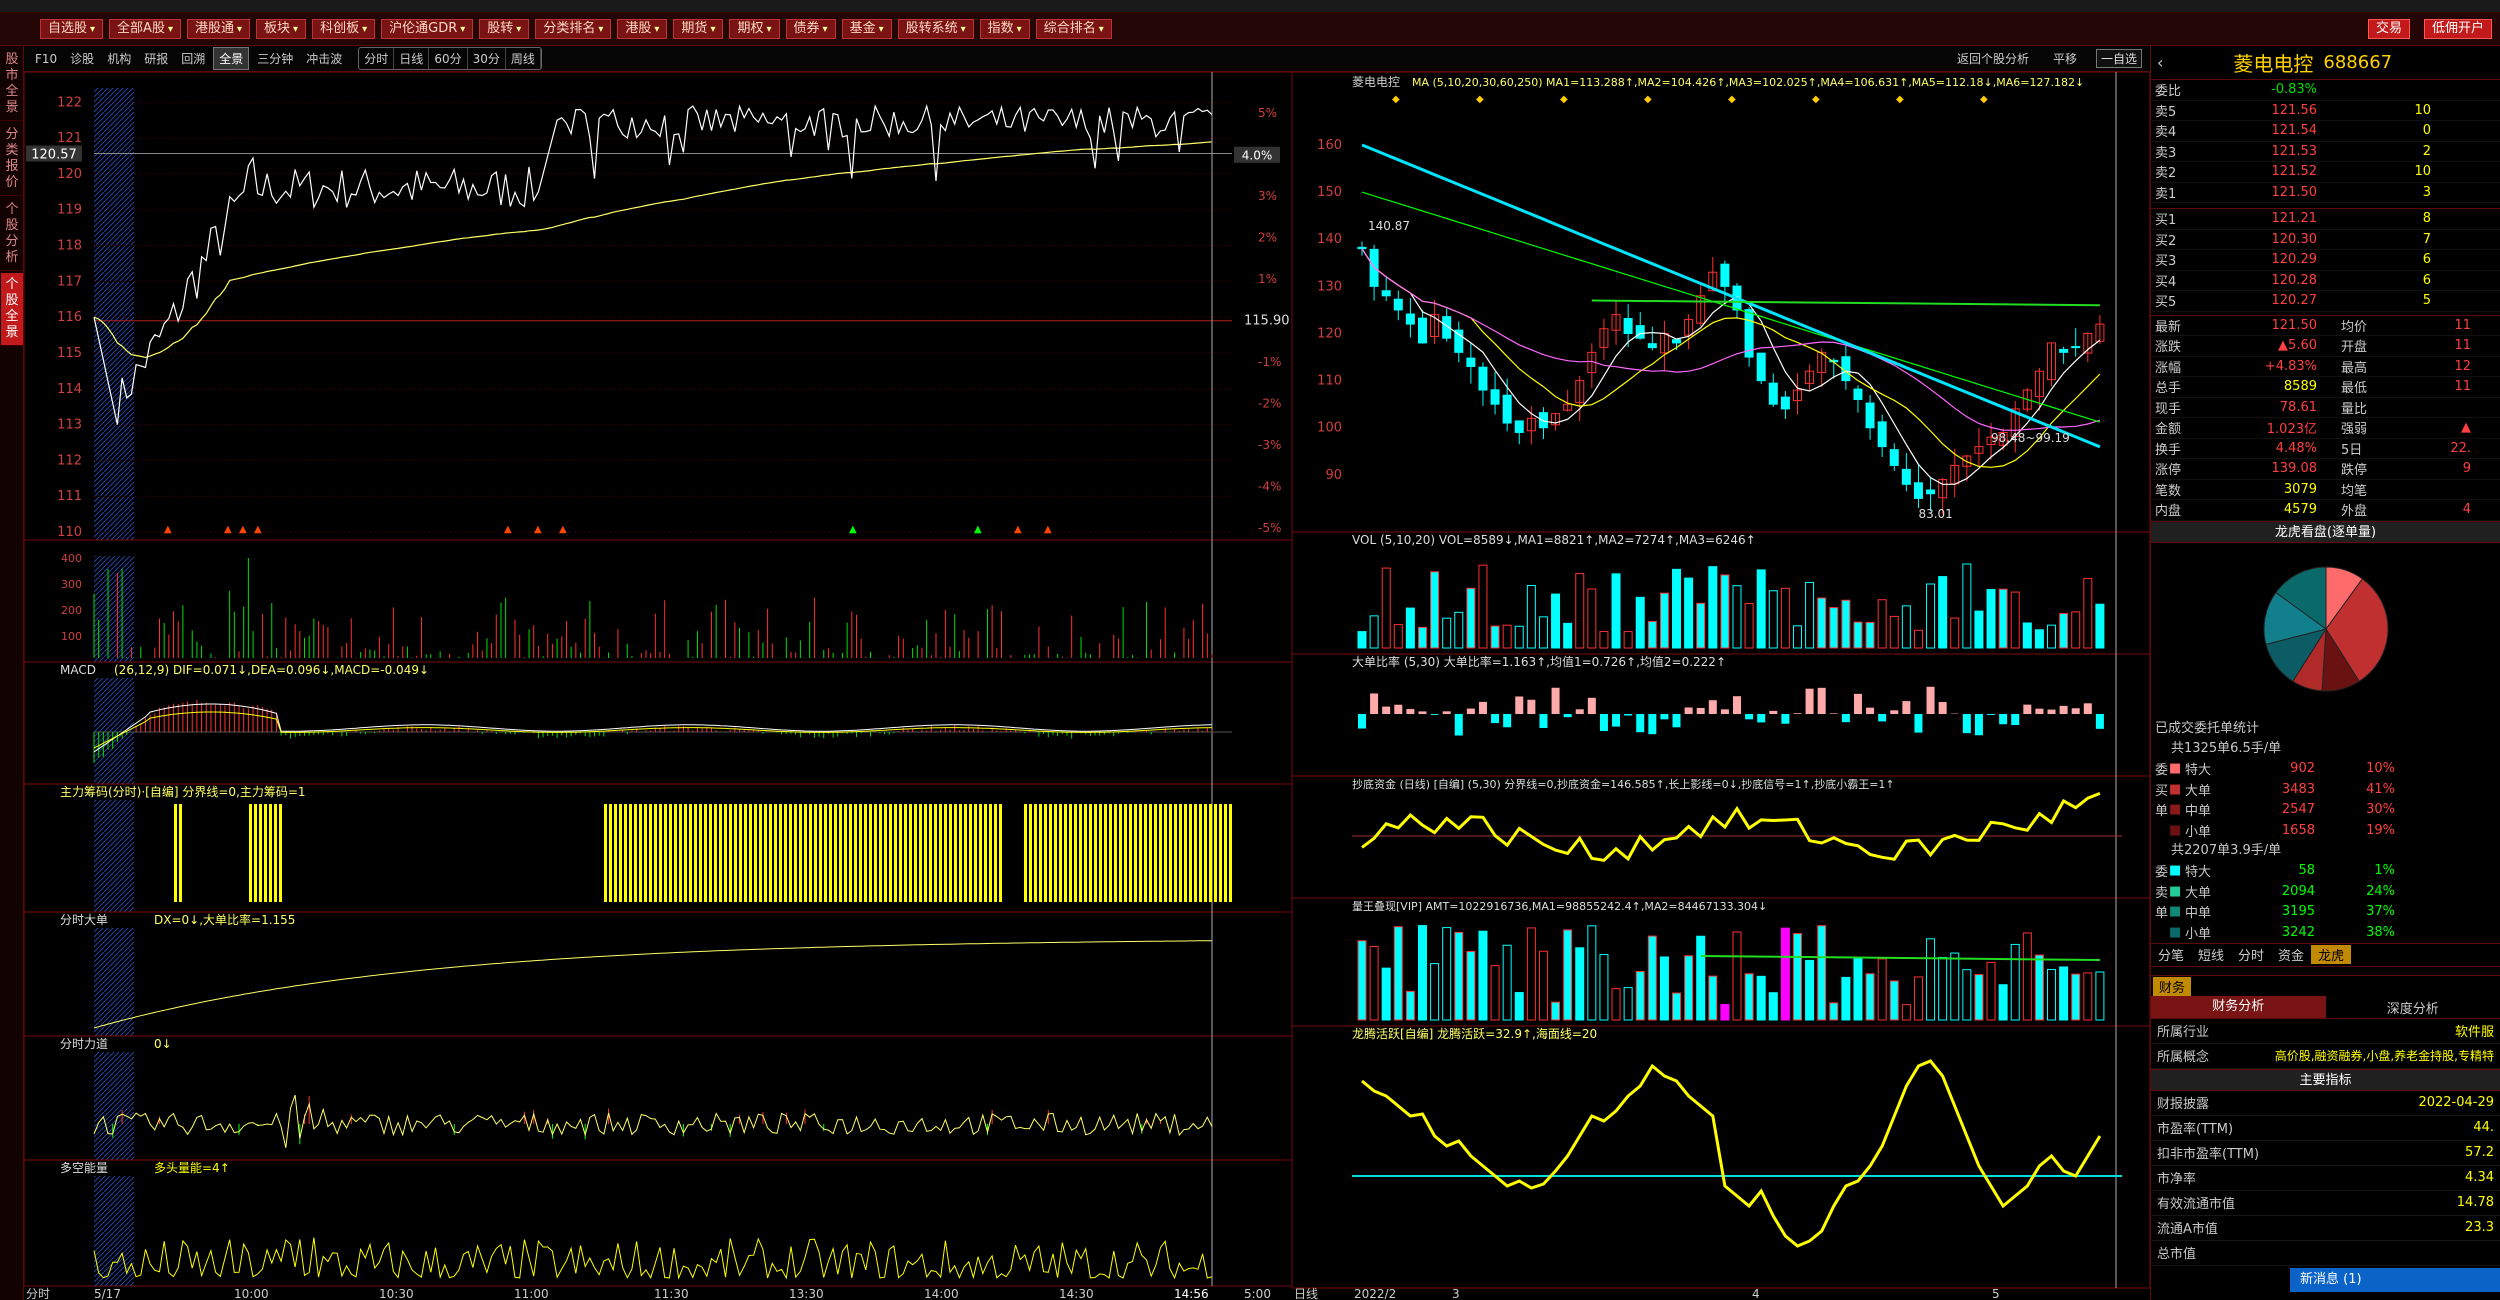 The image size is (2500, 1300). What do you see at coordinates (698, 29) in the screenshot?
I see `toolbar-button-9: 期货 ▾` at bounding box center [698, 29].